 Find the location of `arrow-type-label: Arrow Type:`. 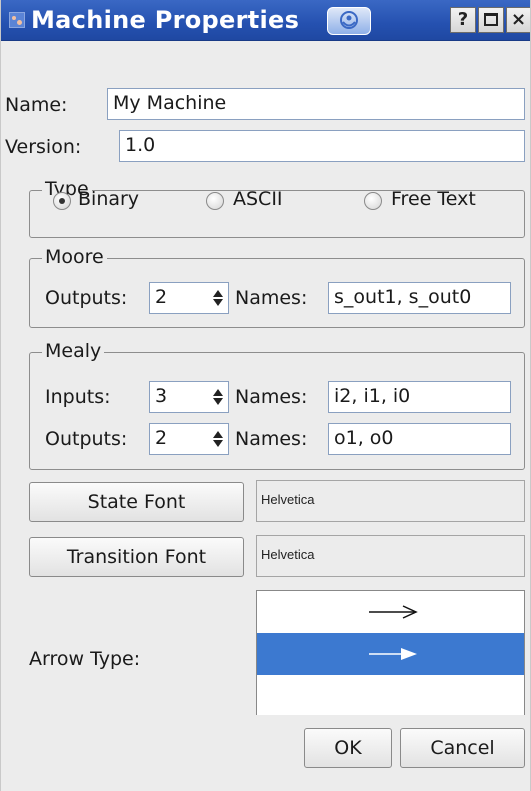

arrow-type-label: Arrow Type: is located at coordinates (85, 659).